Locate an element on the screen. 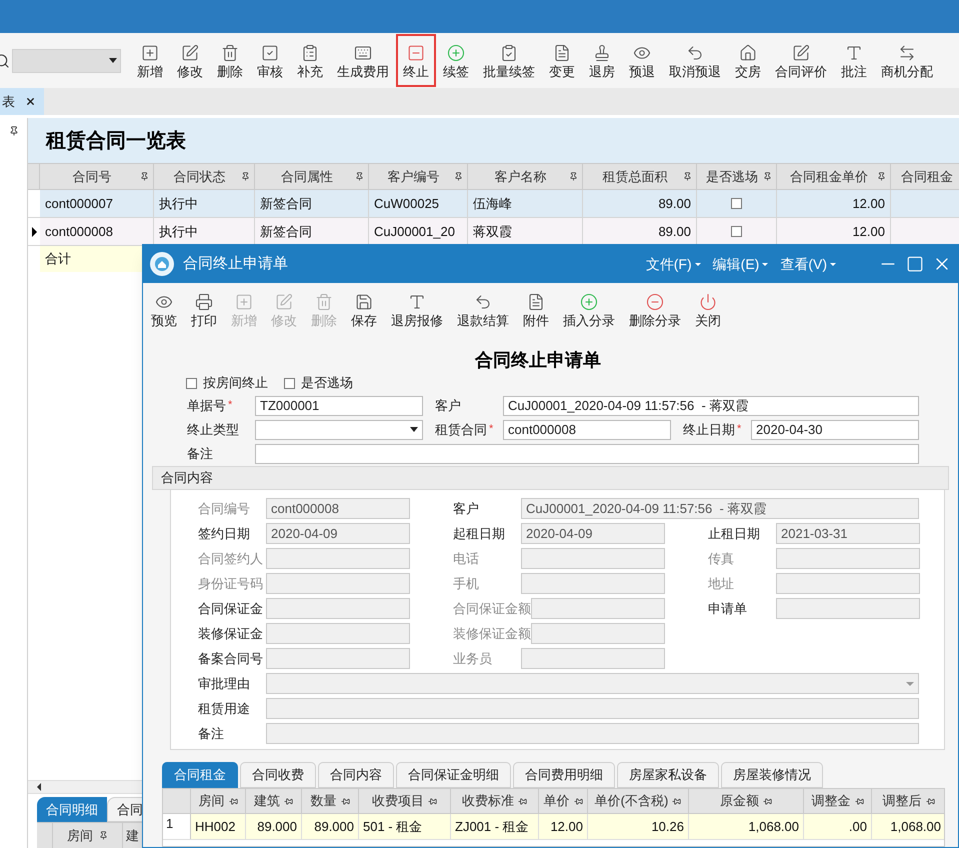 This screenshot has width=959, height=848. toolbar-button: 补充 is located at coordinates (310, 60).